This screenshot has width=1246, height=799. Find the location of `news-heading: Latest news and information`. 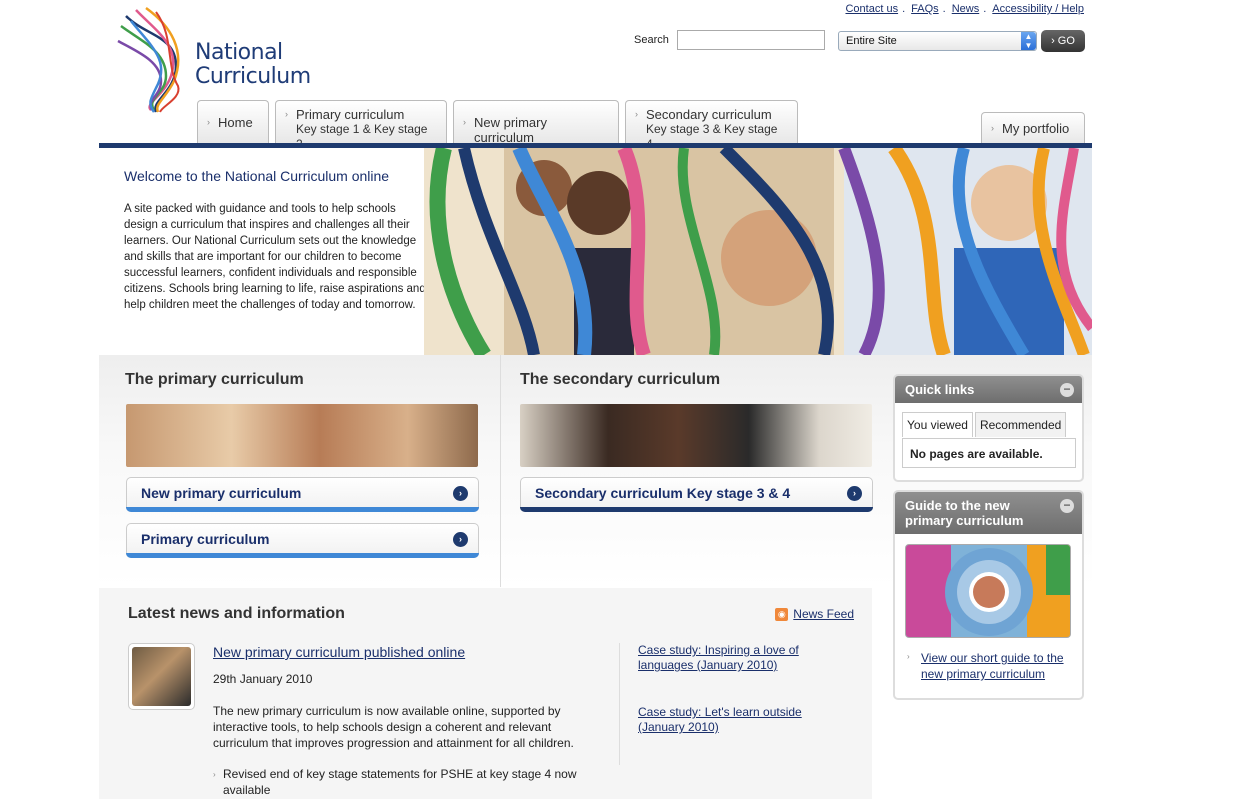

news-heading: Latest news and information is located at coordinates (236, 613).